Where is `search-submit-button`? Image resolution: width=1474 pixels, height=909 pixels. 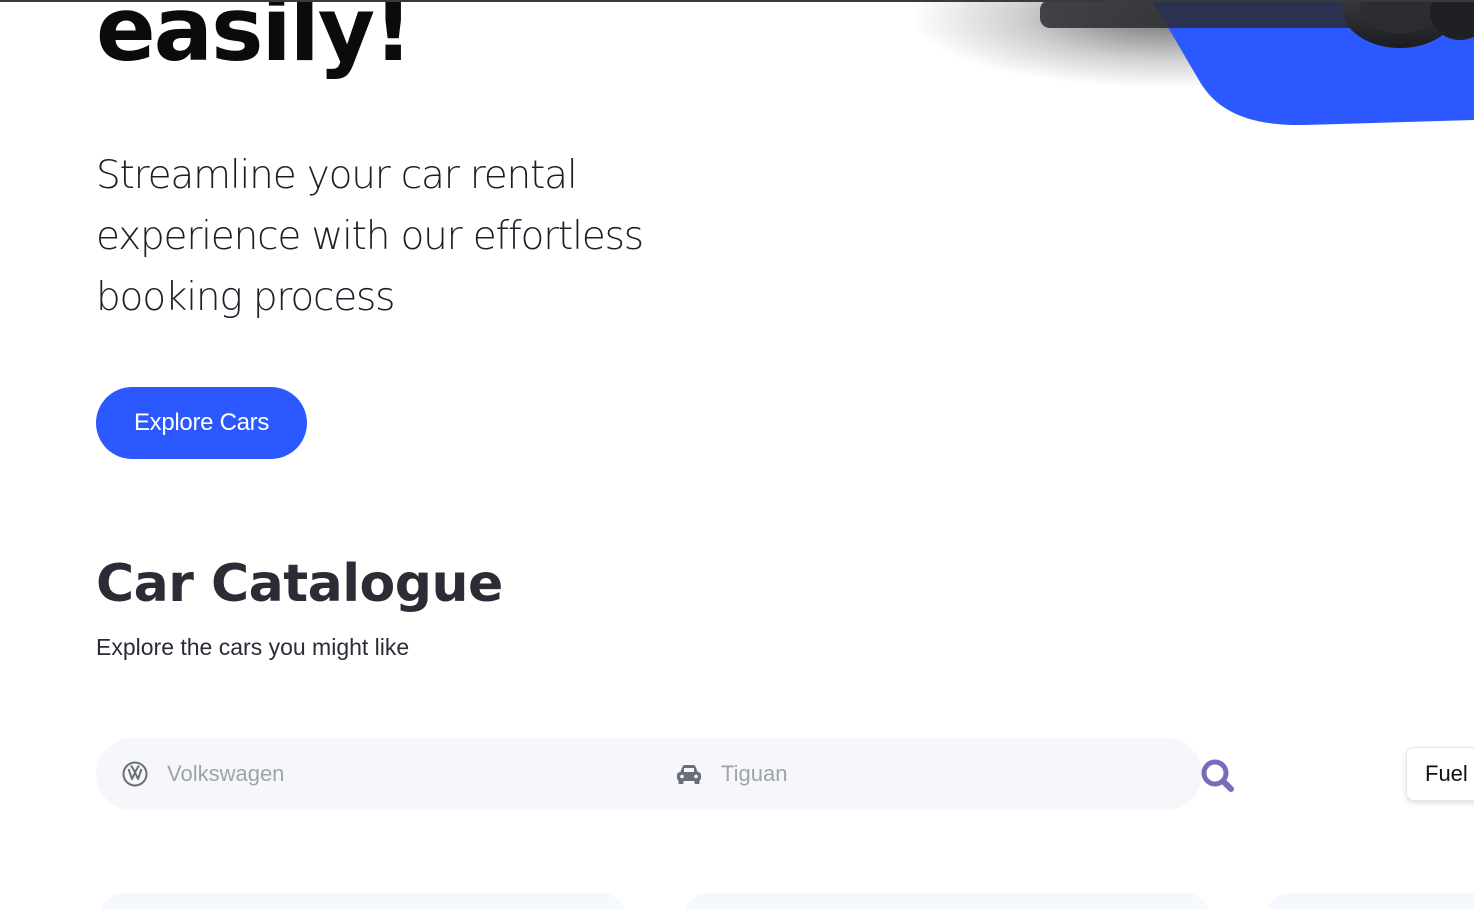
search-submit-button is located at coordinates (1217, 775).